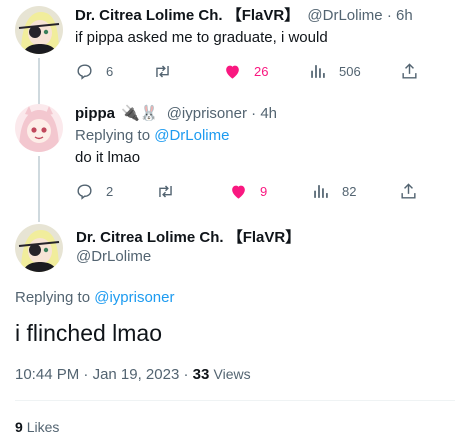  I want to click on tweet-actions: 2 9 82, so click(265, 191).